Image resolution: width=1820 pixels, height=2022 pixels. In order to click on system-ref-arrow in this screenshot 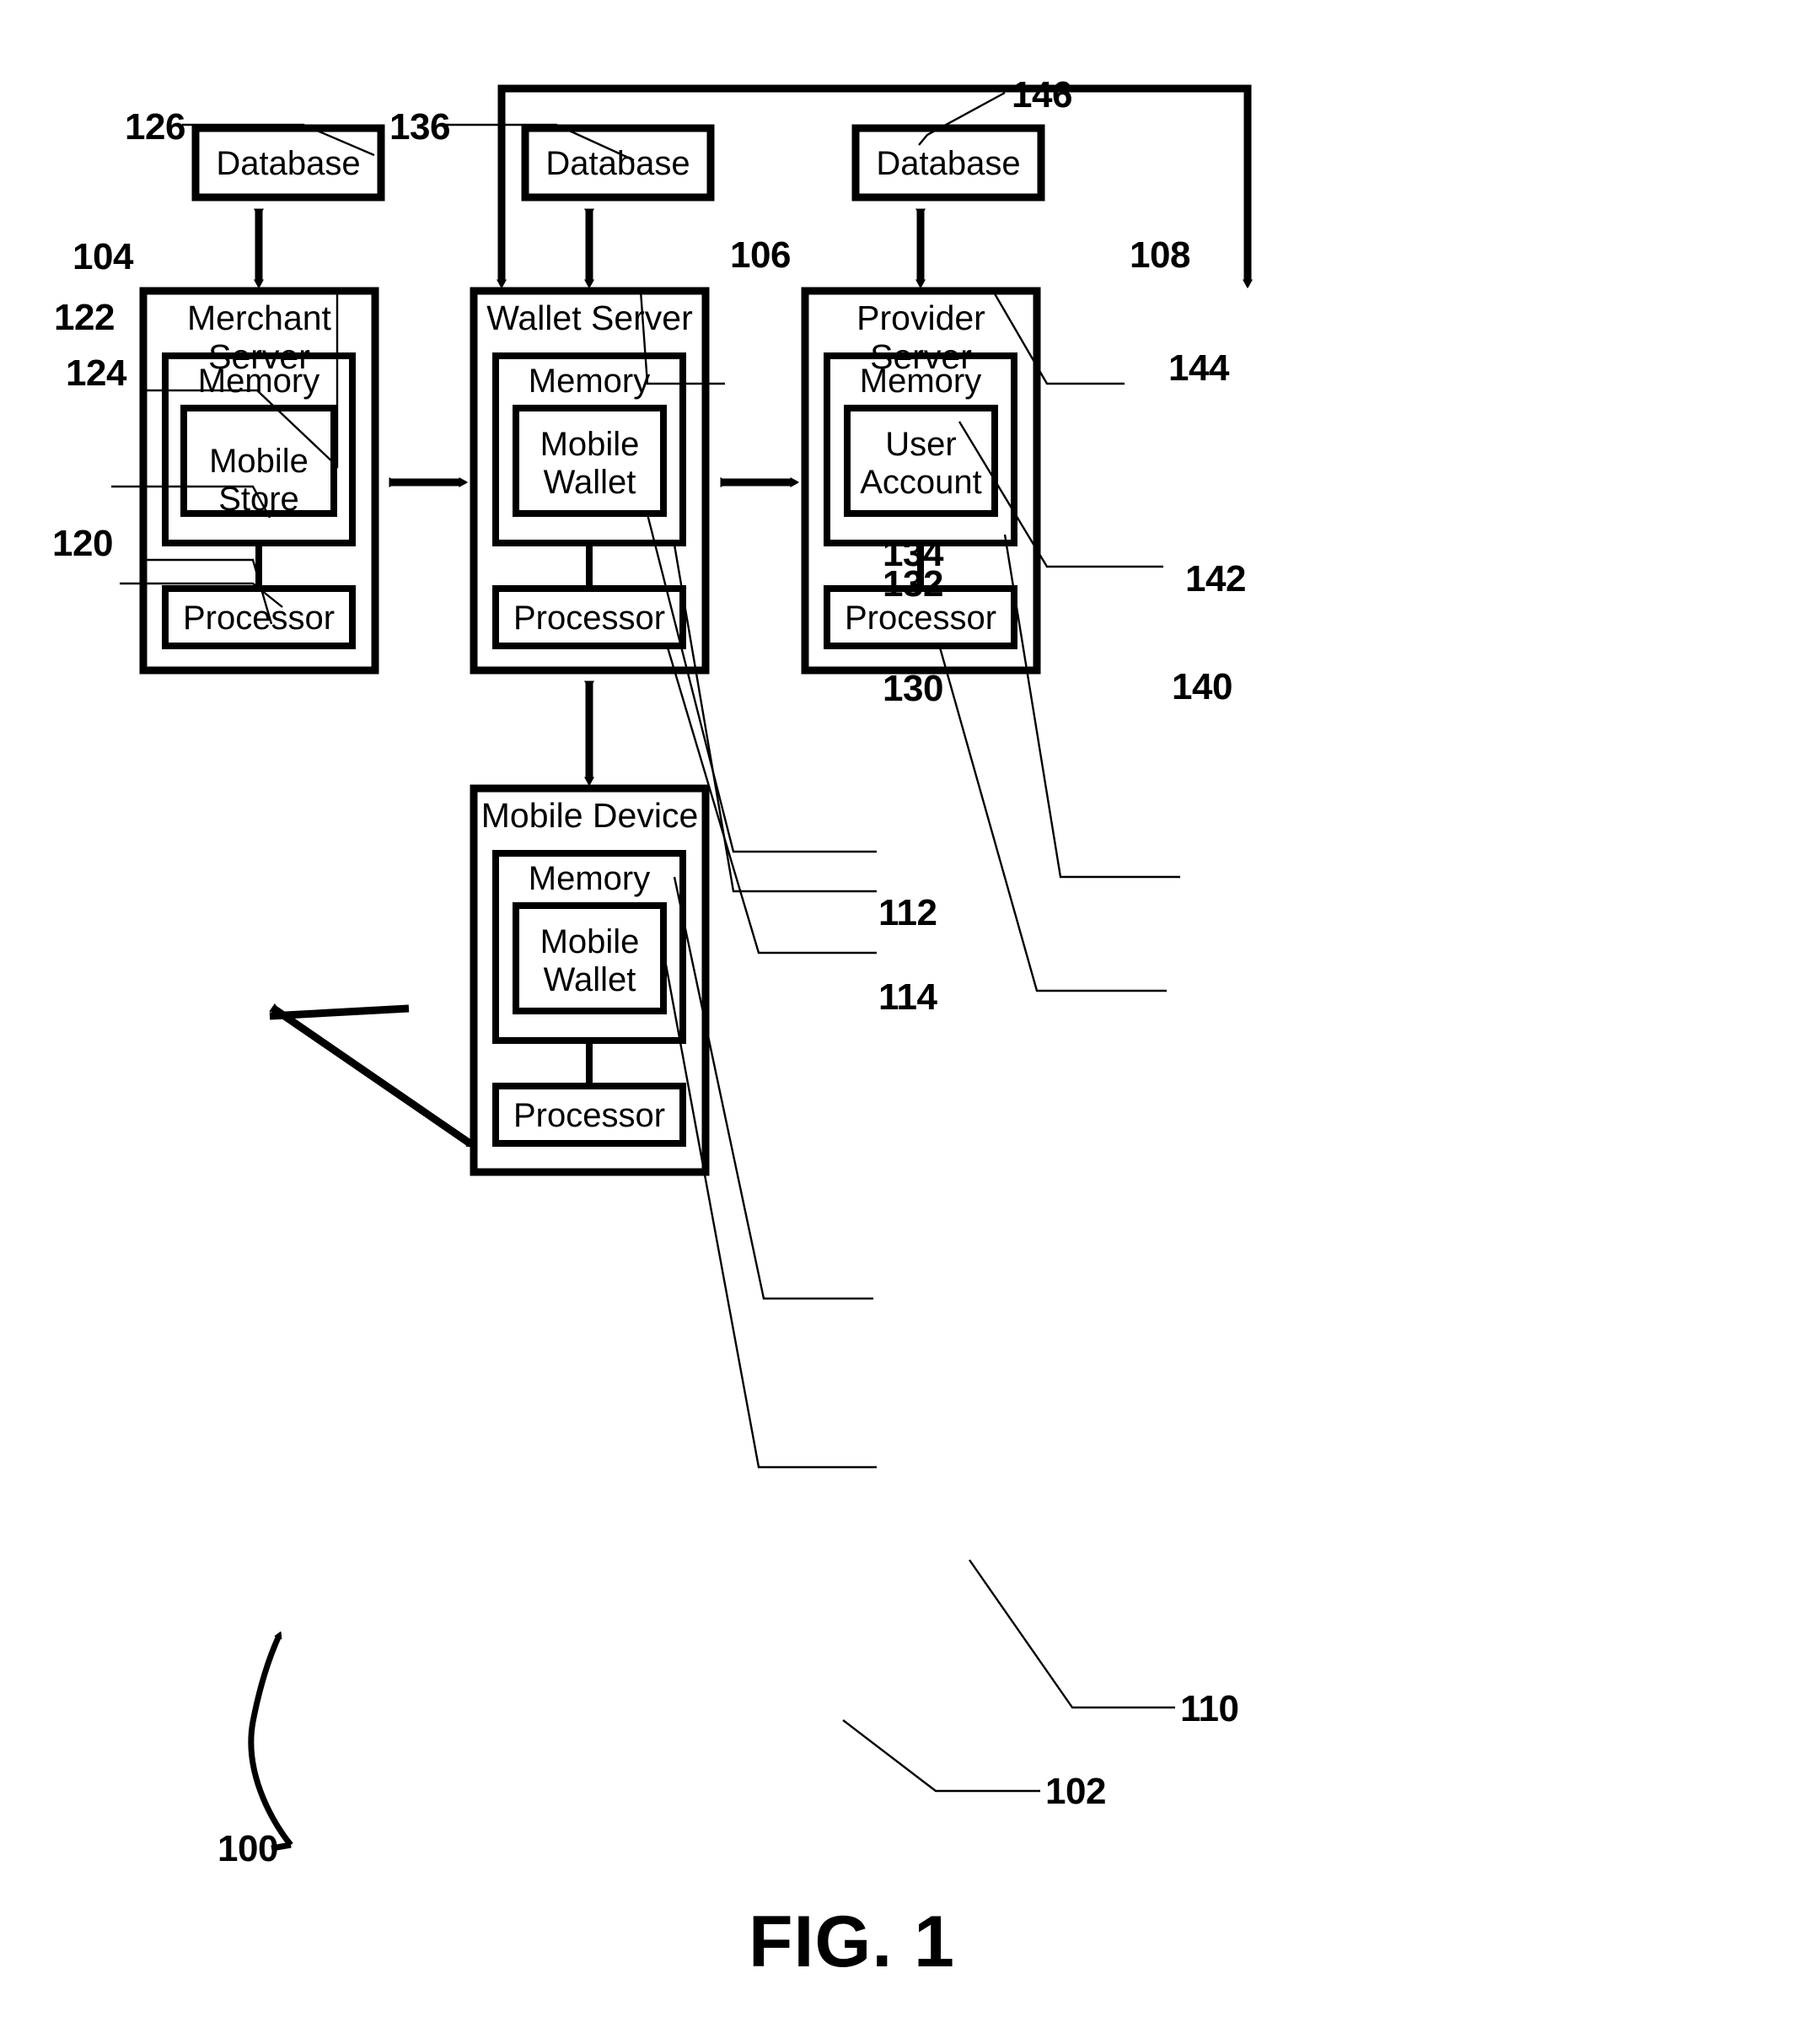, I will do `click(270, 1742)`.